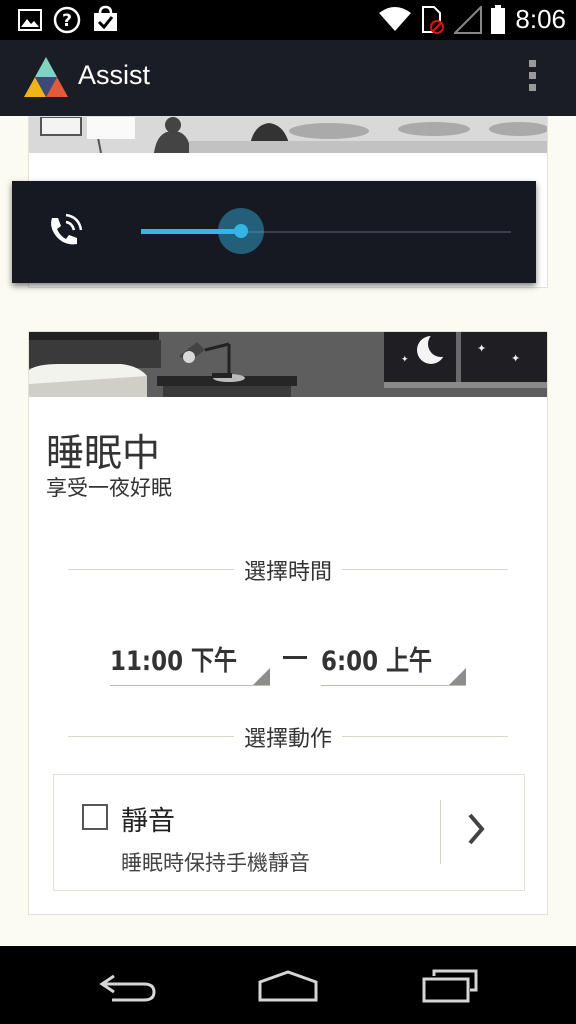 The height and width of the screenshot is (1024, 576). What do you see at coordinates (289, 832) in the screenshot?
I see `mute-action-row: 靜音 睡眠時保持手機靜音` at bounding box center [289, 832].